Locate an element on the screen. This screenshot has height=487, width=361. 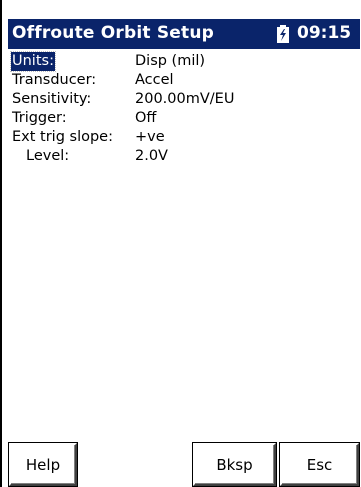
clock: 09:15 is located at coordinates (324, 33).